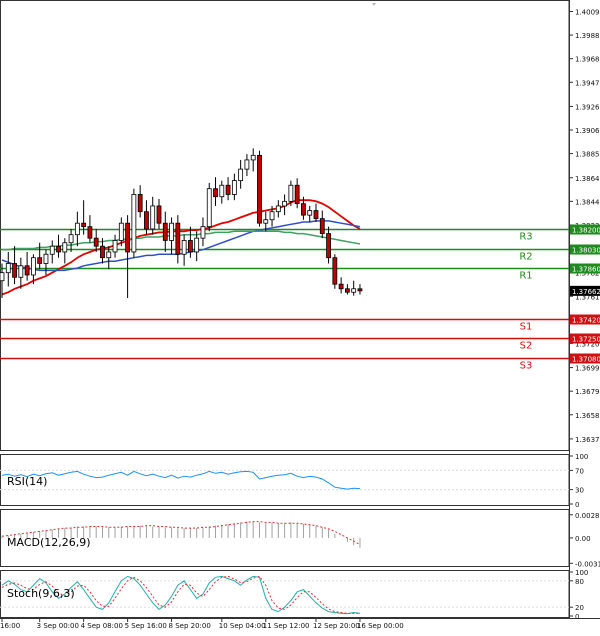  Describe the element at coordinates (525, 237) in the screenshot. I see `level-label-r3: R3` at that location.